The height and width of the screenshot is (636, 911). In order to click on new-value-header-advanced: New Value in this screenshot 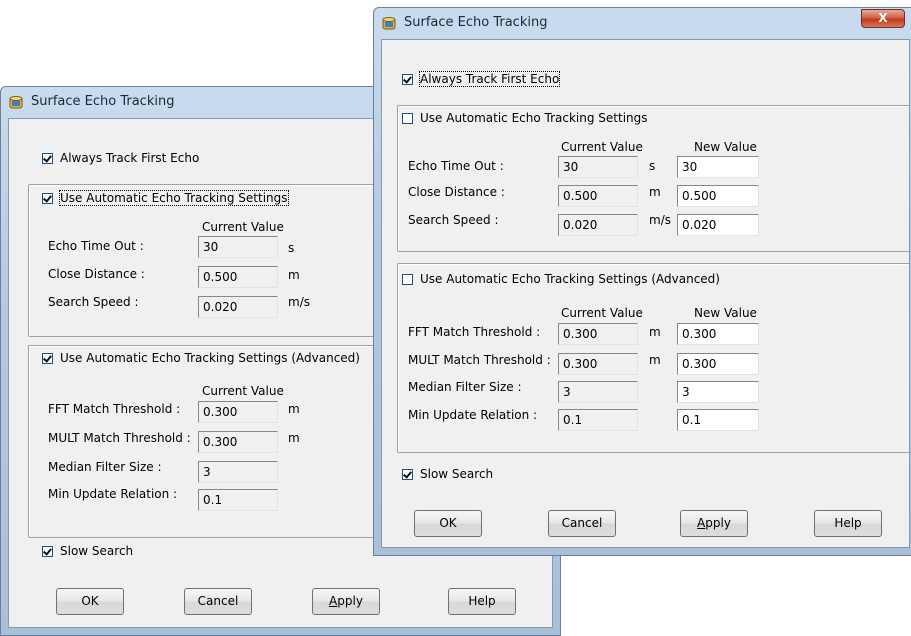, I will do `click(725, 313)`.